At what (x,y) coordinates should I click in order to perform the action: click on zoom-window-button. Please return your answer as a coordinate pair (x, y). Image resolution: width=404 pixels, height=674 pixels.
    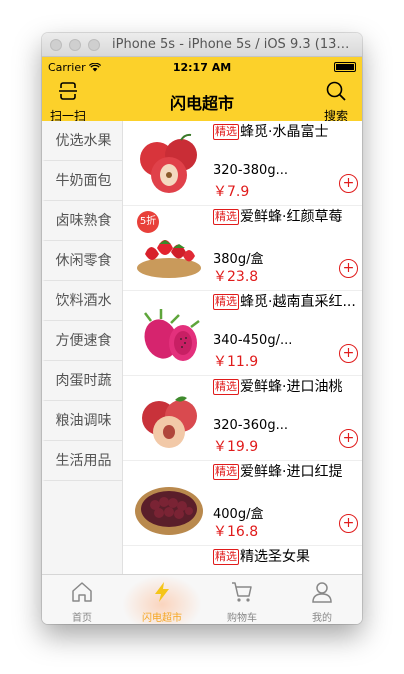
    Looking at the image, I should click on (94, 45).